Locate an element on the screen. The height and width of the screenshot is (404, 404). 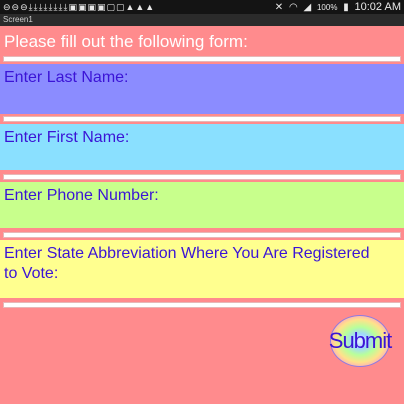
wifi-icon: ◠ is located at coordinates (293, 7).